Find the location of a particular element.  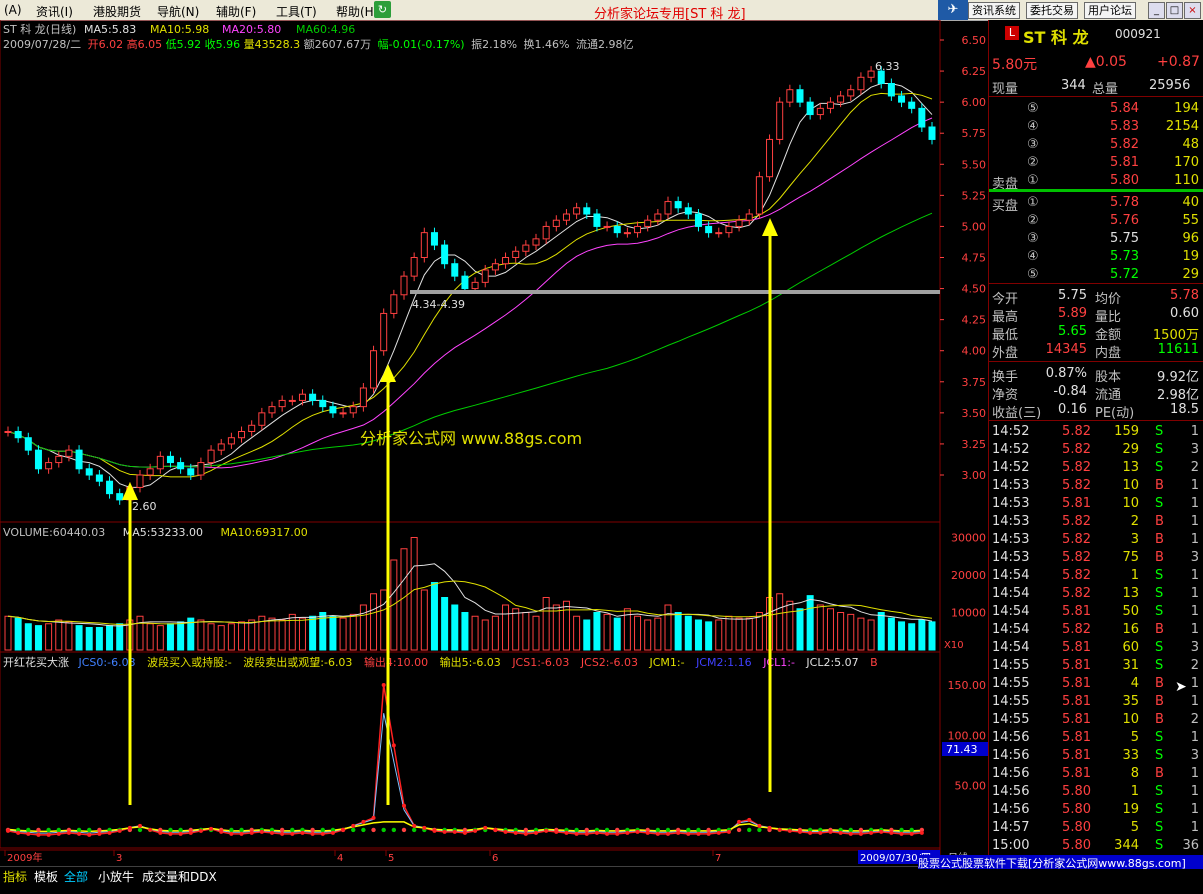

indicator-lines is located at coordinates (465, 760).